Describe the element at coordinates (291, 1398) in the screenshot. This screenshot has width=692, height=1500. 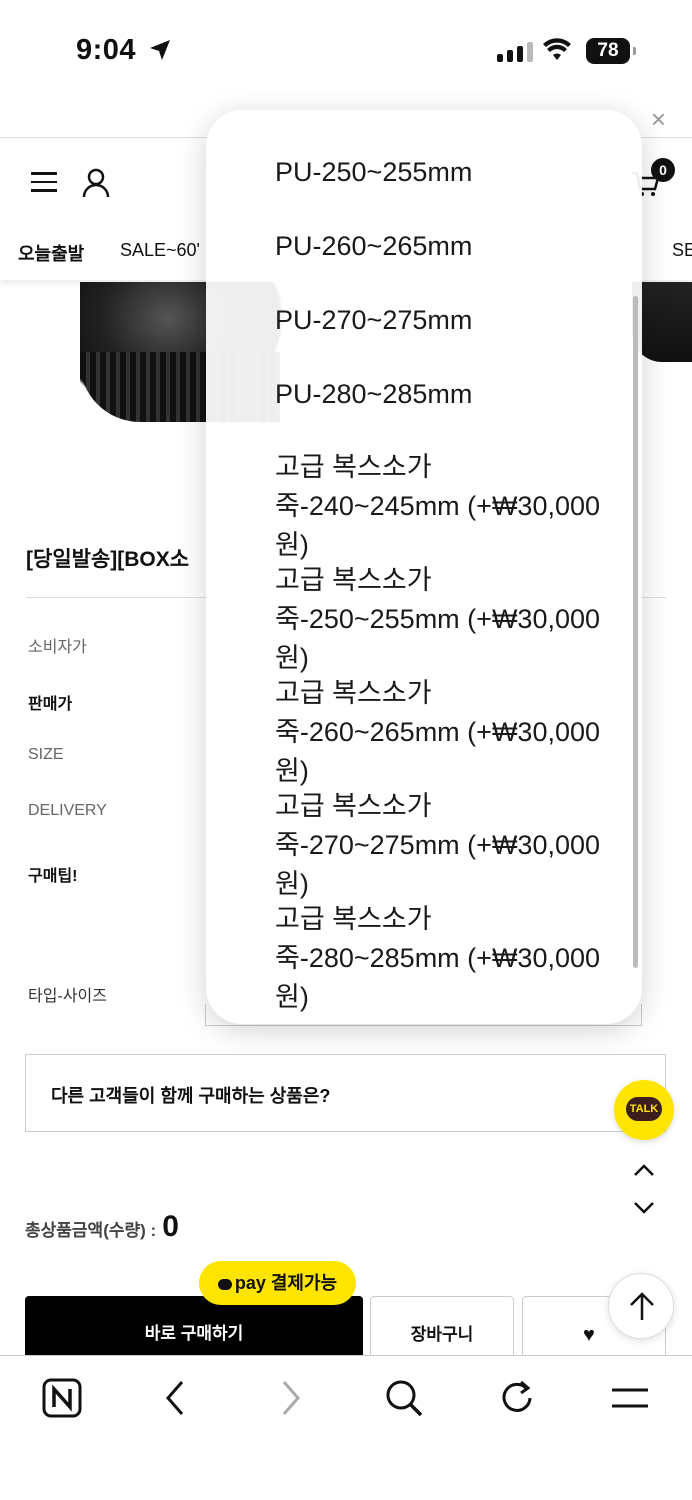
I see `chevron-right-icon` at that location.